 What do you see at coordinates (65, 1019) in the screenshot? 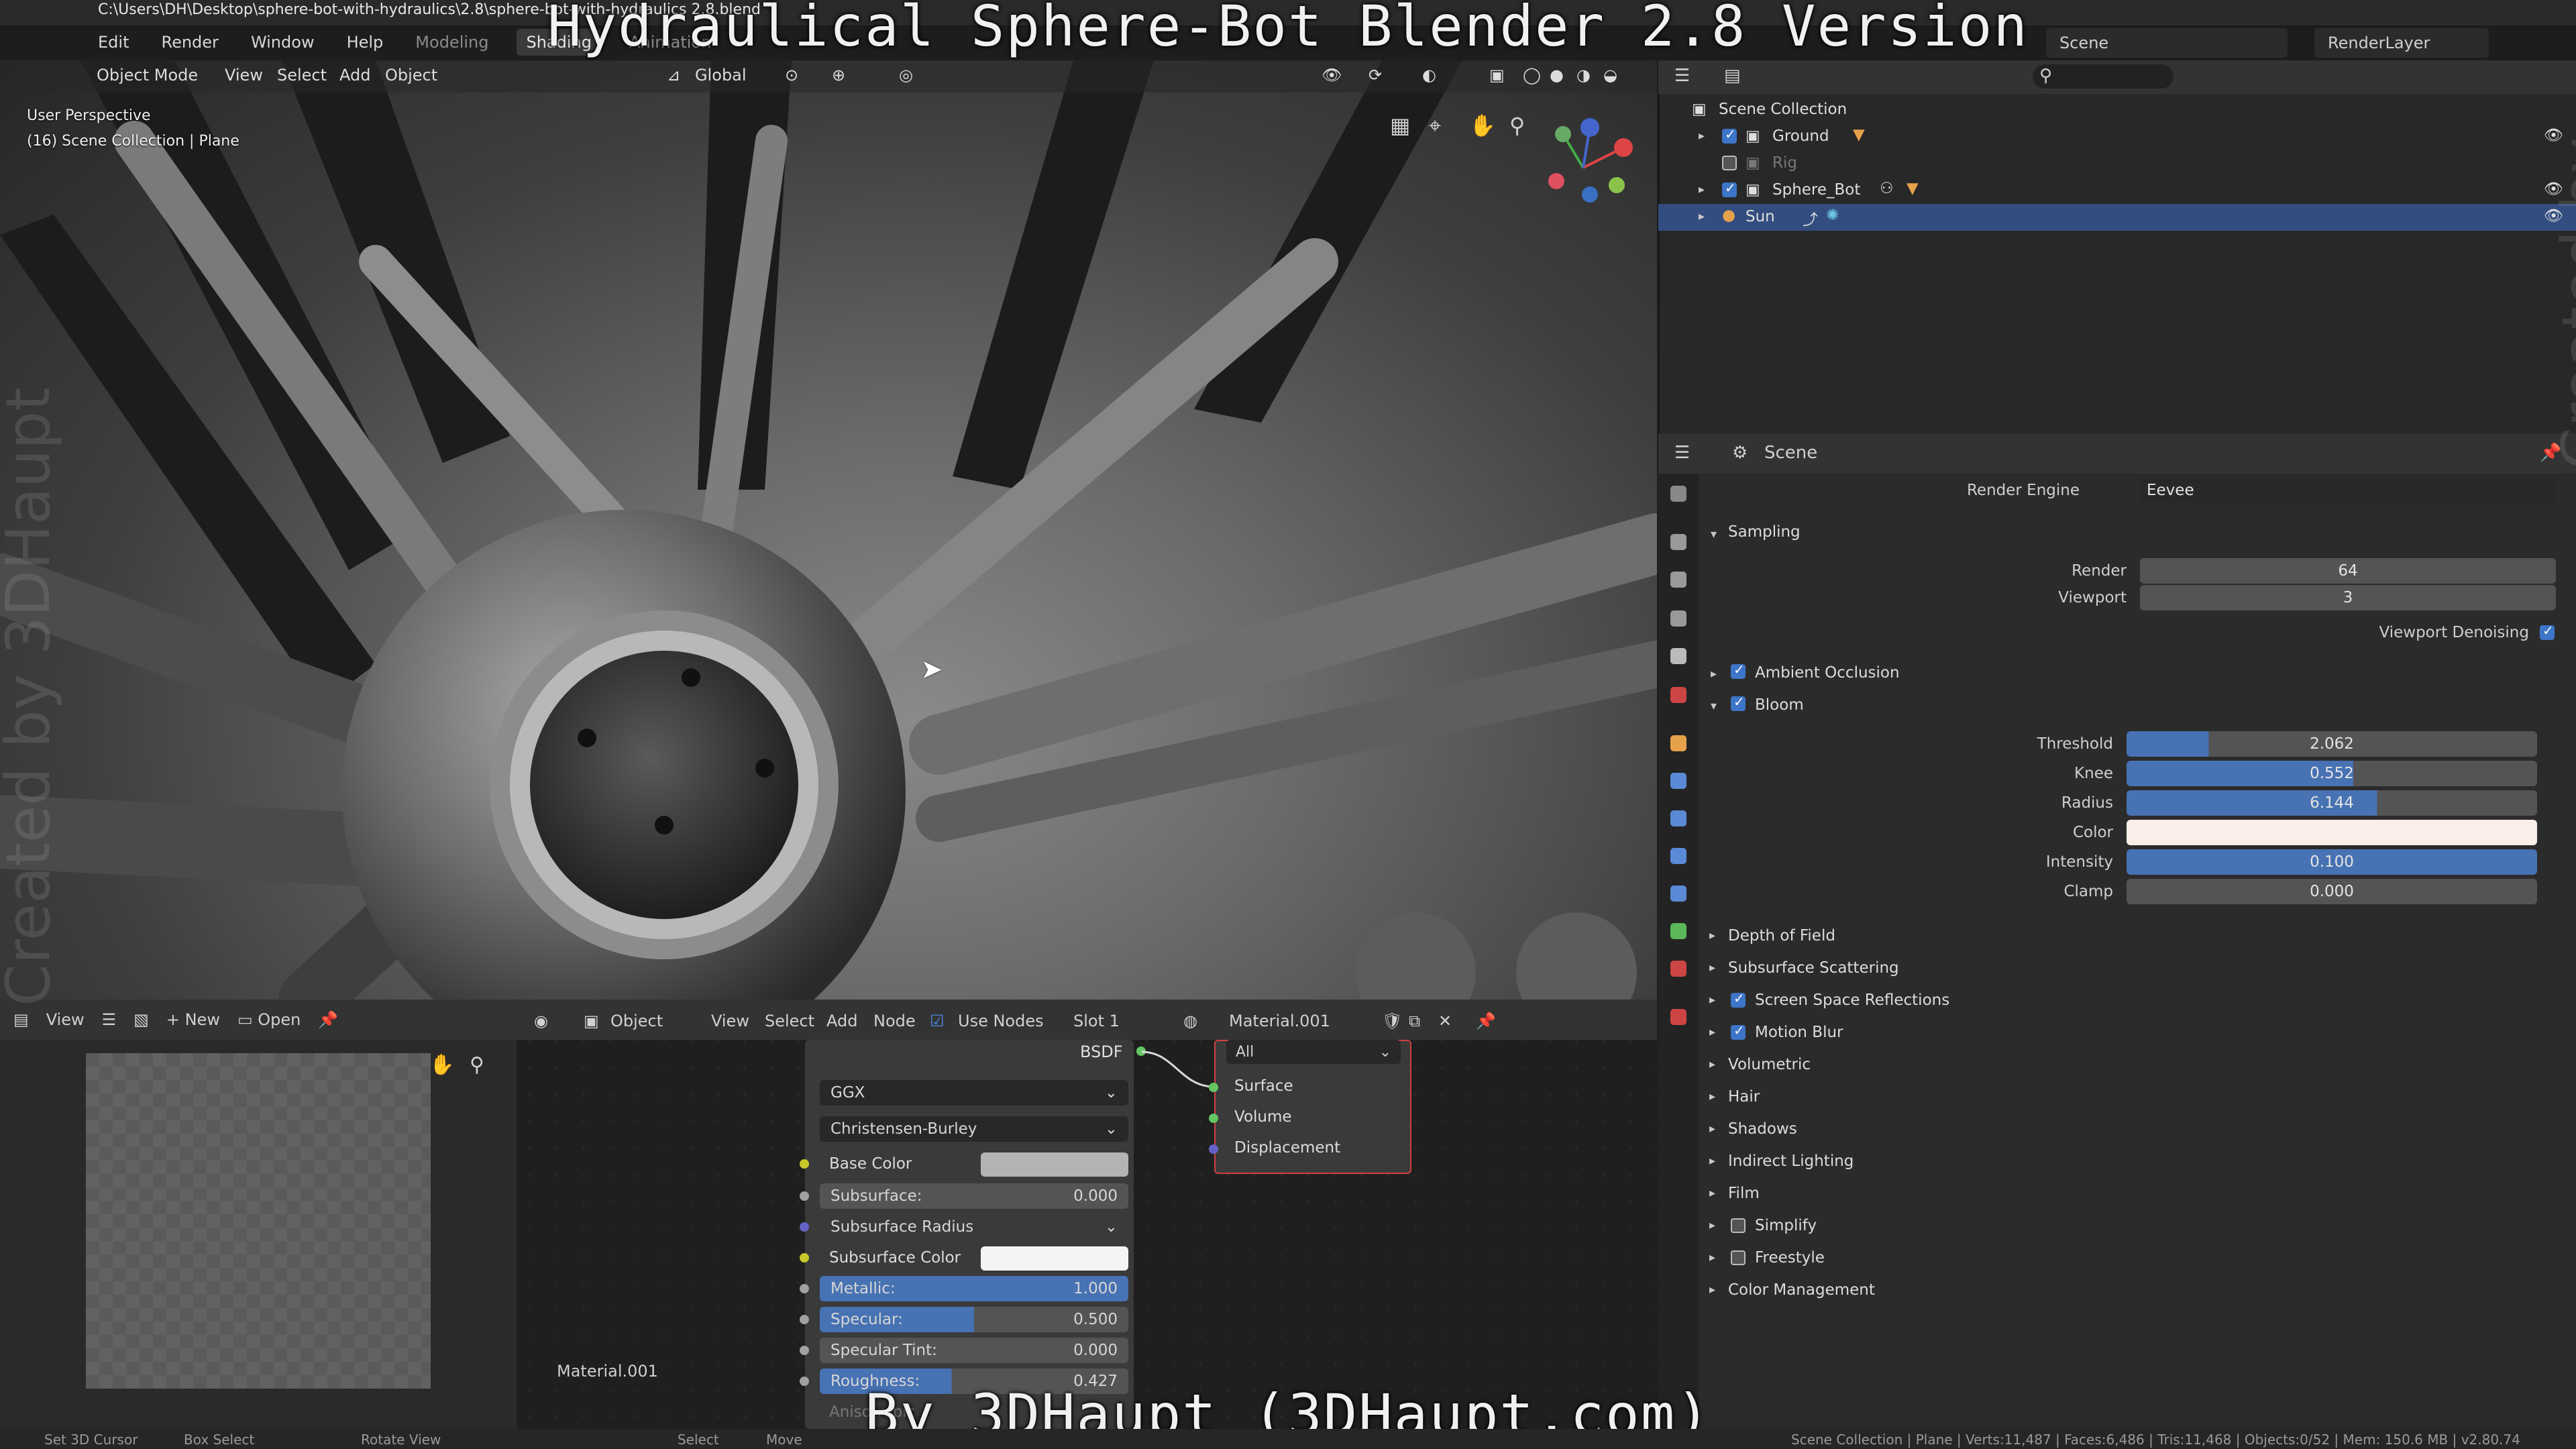
I see `image-menu-view: View` at bounding box center [65, 1019].